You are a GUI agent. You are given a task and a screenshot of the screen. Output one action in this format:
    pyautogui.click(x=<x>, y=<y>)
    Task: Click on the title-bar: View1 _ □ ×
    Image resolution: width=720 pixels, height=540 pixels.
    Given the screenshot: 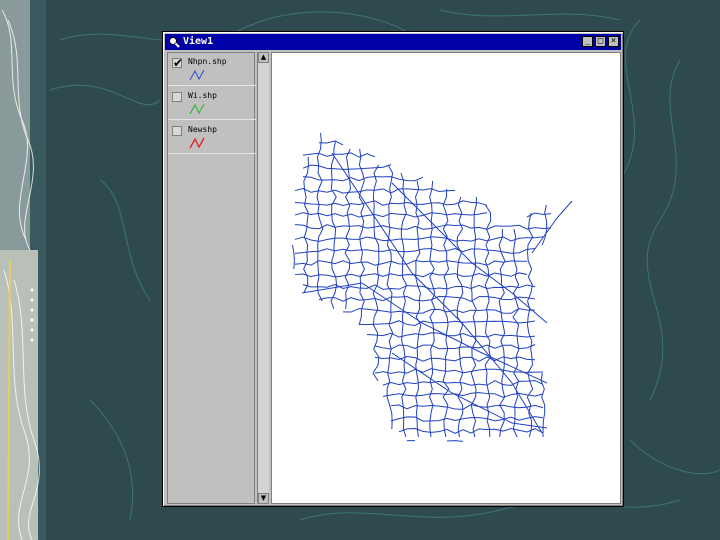 What is the action you would take?
    pyautogui.click(x=393, y=42)
    